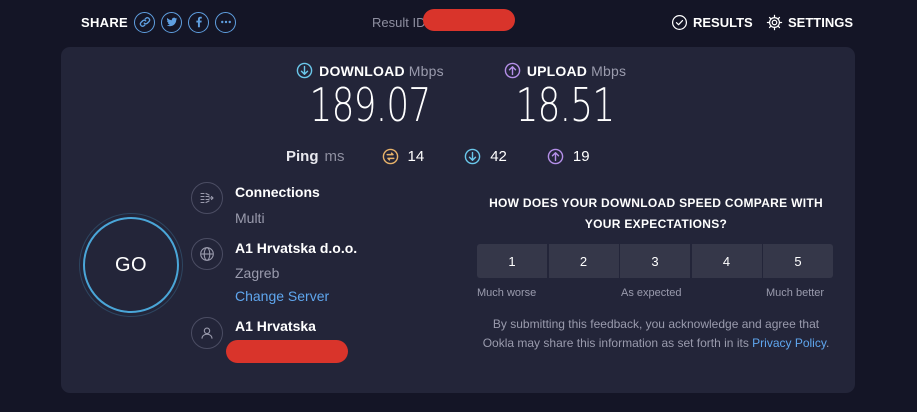  Describe the element at coordinates (609, 70) in the screenshot. I see `upload-unit: Mbps` at that location.